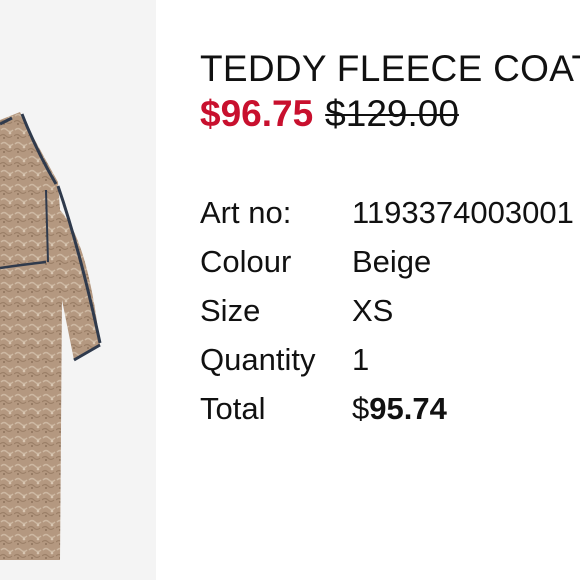 This screenshot has width=580, height=580. I want to click on original-price: $129.00, so click(392, 113).